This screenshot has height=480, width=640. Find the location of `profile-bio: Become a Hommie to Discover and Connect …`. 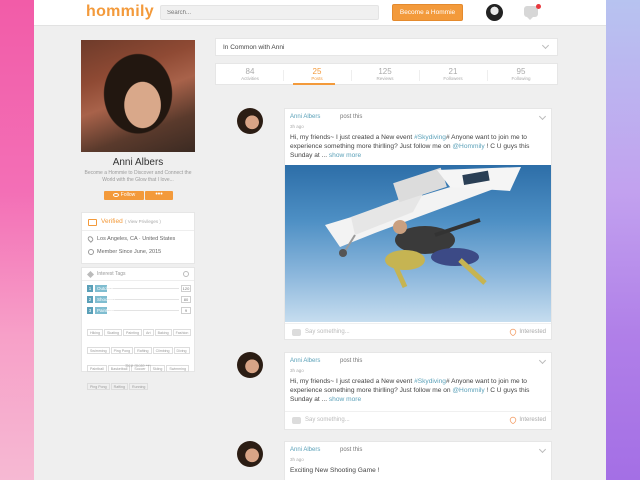

profile-bio: Become a Hommie to Discover and Connect … is located at coordinates (138, 176).